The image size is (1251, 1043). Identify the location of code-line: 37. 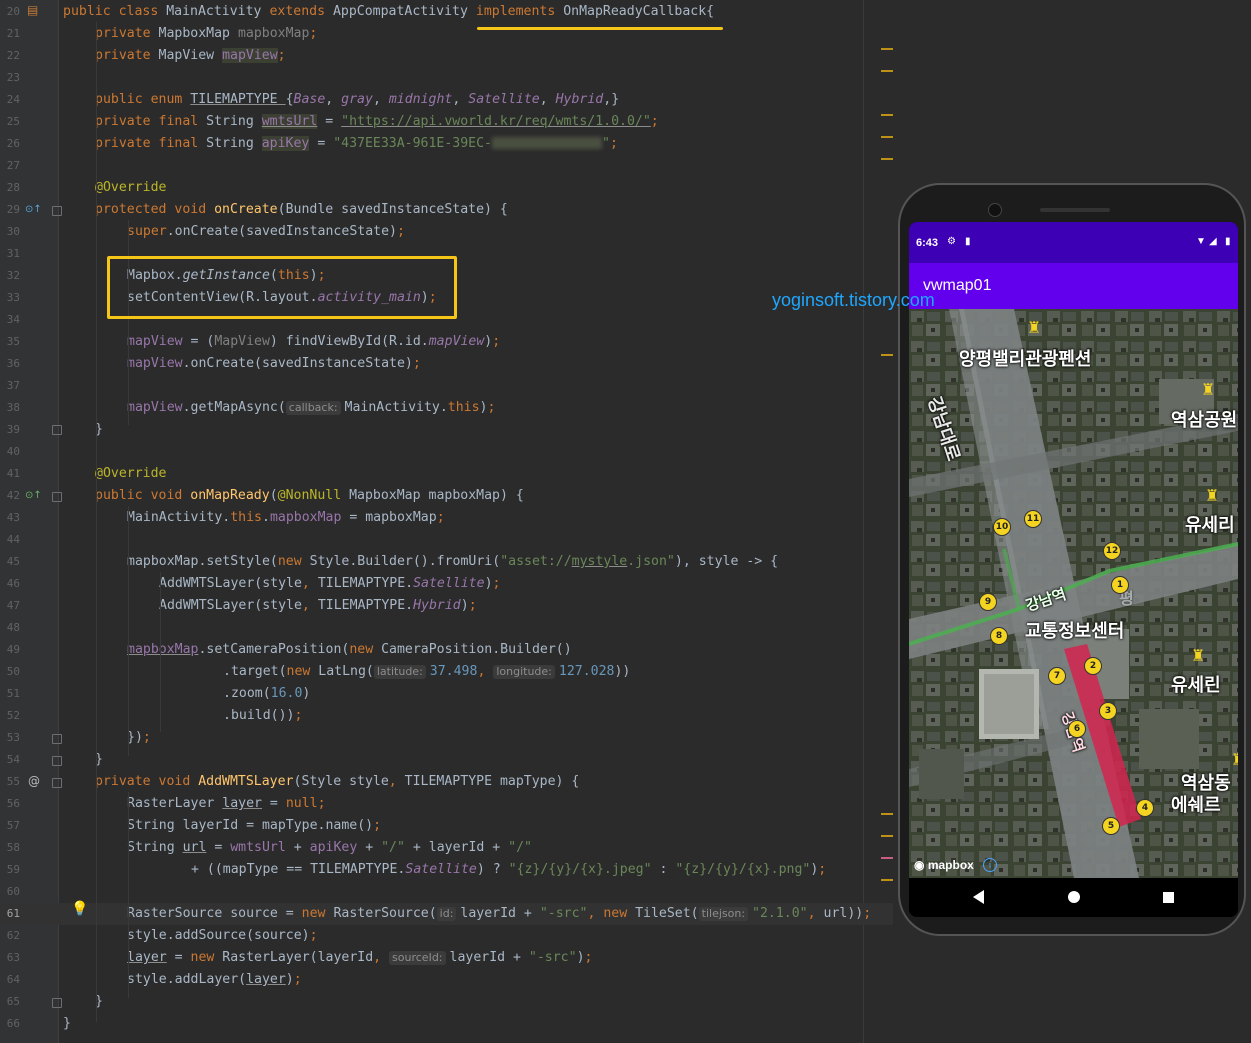
(446, 386).